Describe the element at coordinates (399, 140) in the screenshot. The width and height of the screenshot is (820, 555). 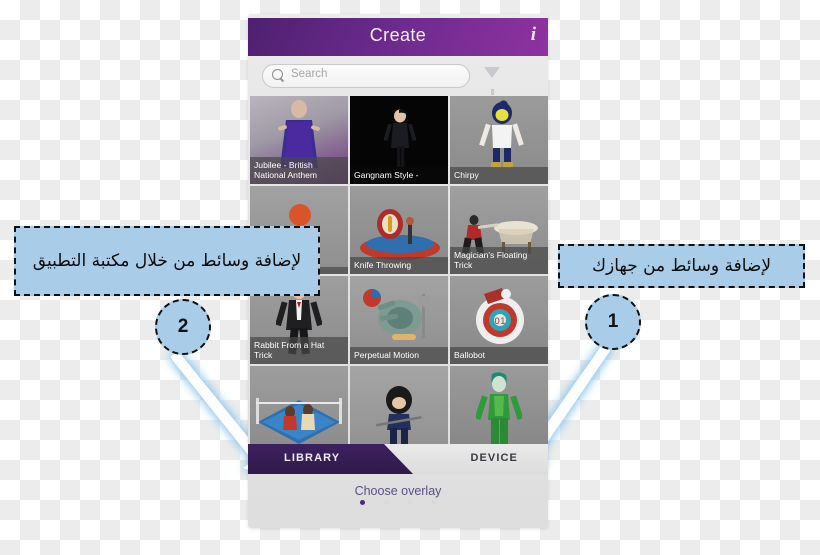
I see `grid-tile: Gangnam Style -` at that location.